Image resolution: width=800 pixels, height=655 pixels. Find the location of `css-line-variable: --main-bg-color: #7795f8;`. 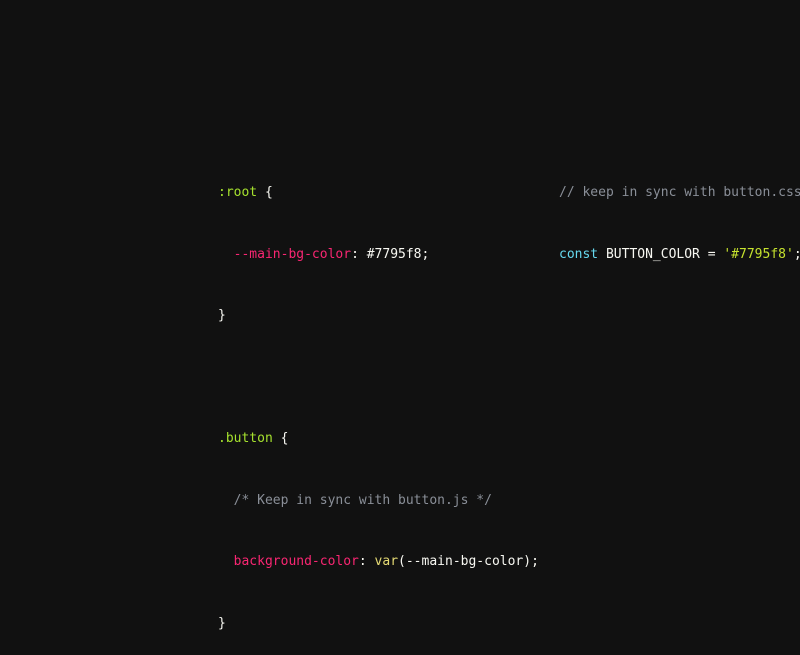

css-line-variable: --main-bg-color: #7795f8; is located at coordinates (378, 255).